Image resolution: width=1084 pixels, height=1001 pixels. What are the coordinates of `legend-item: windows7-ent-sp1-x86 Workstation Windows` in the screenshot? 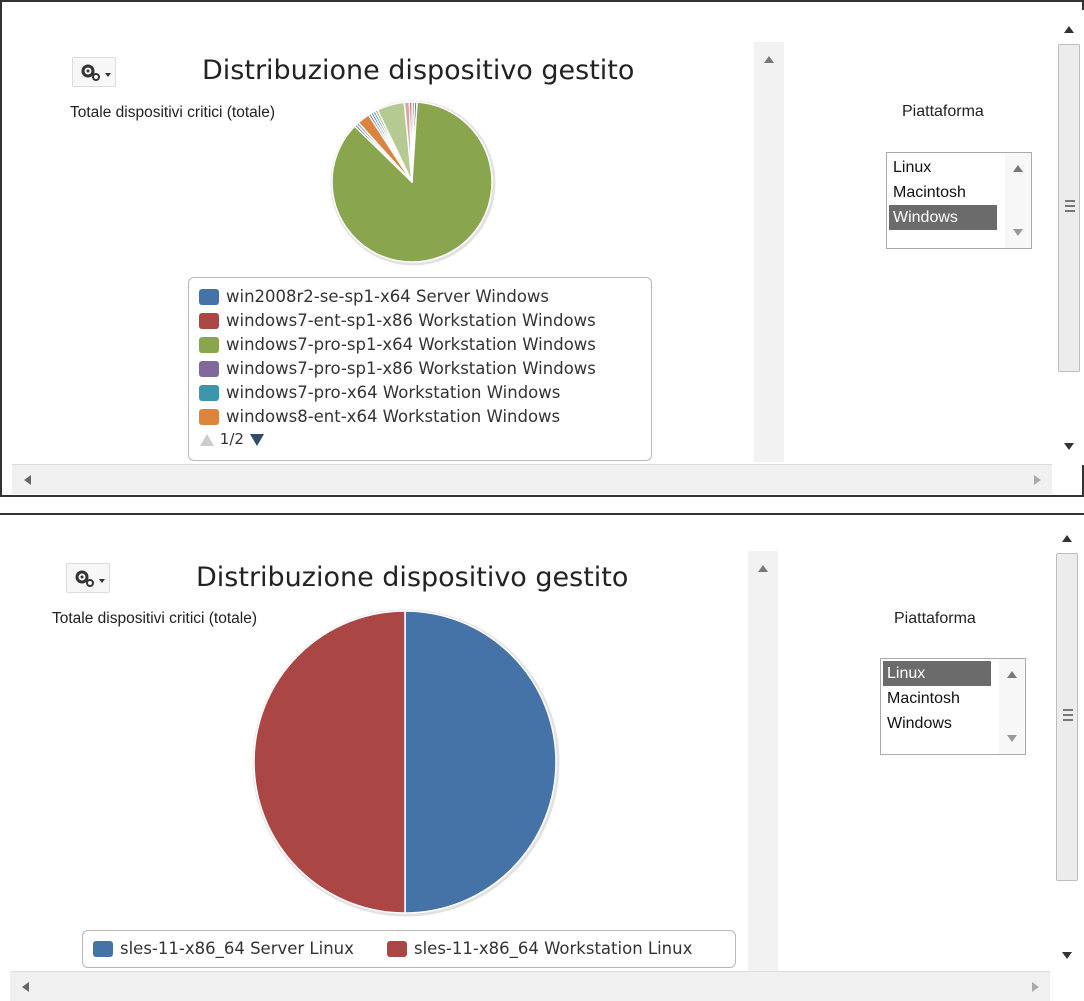 It's located at (397, 322).